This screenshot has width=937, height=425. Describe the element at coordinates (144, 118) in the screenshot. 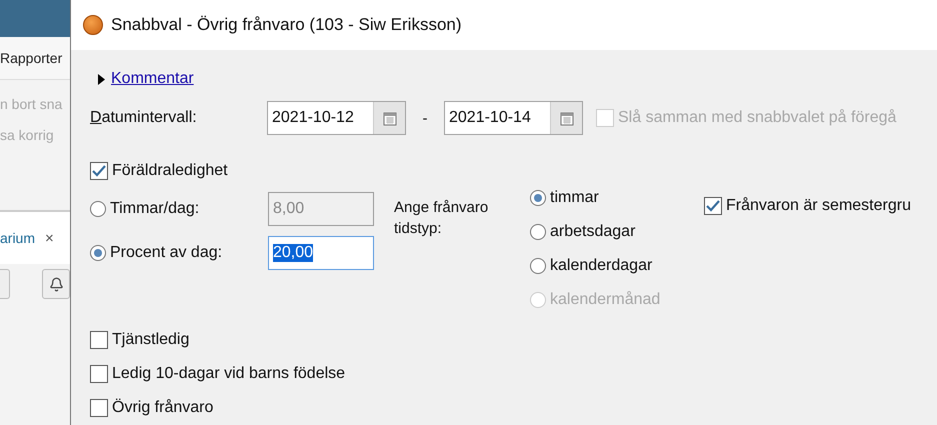

I see `field-label: Datumintervall:` at that location.